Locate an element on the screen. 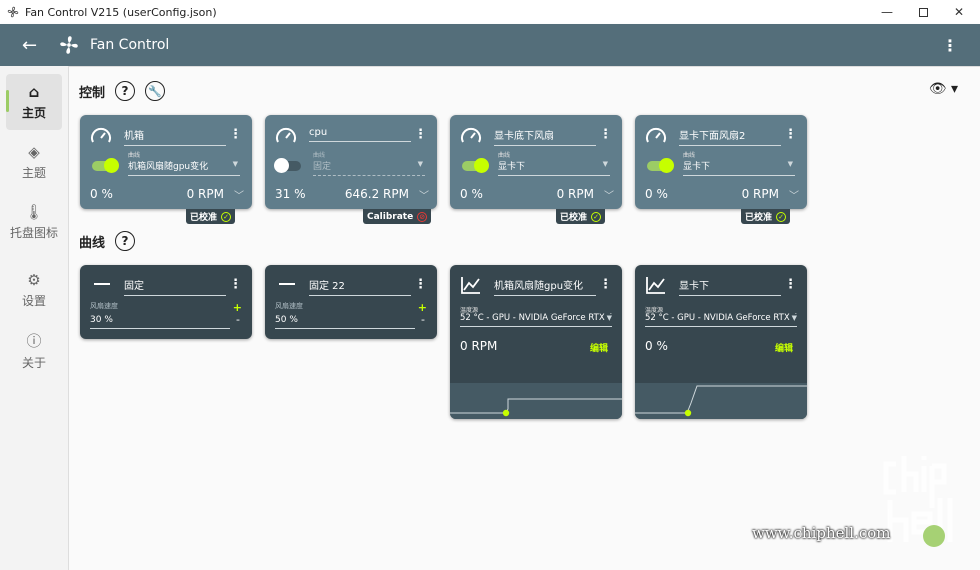 This screenshot has width=980, height=570. section-title: 控制 is located at coordinates (92, 93).